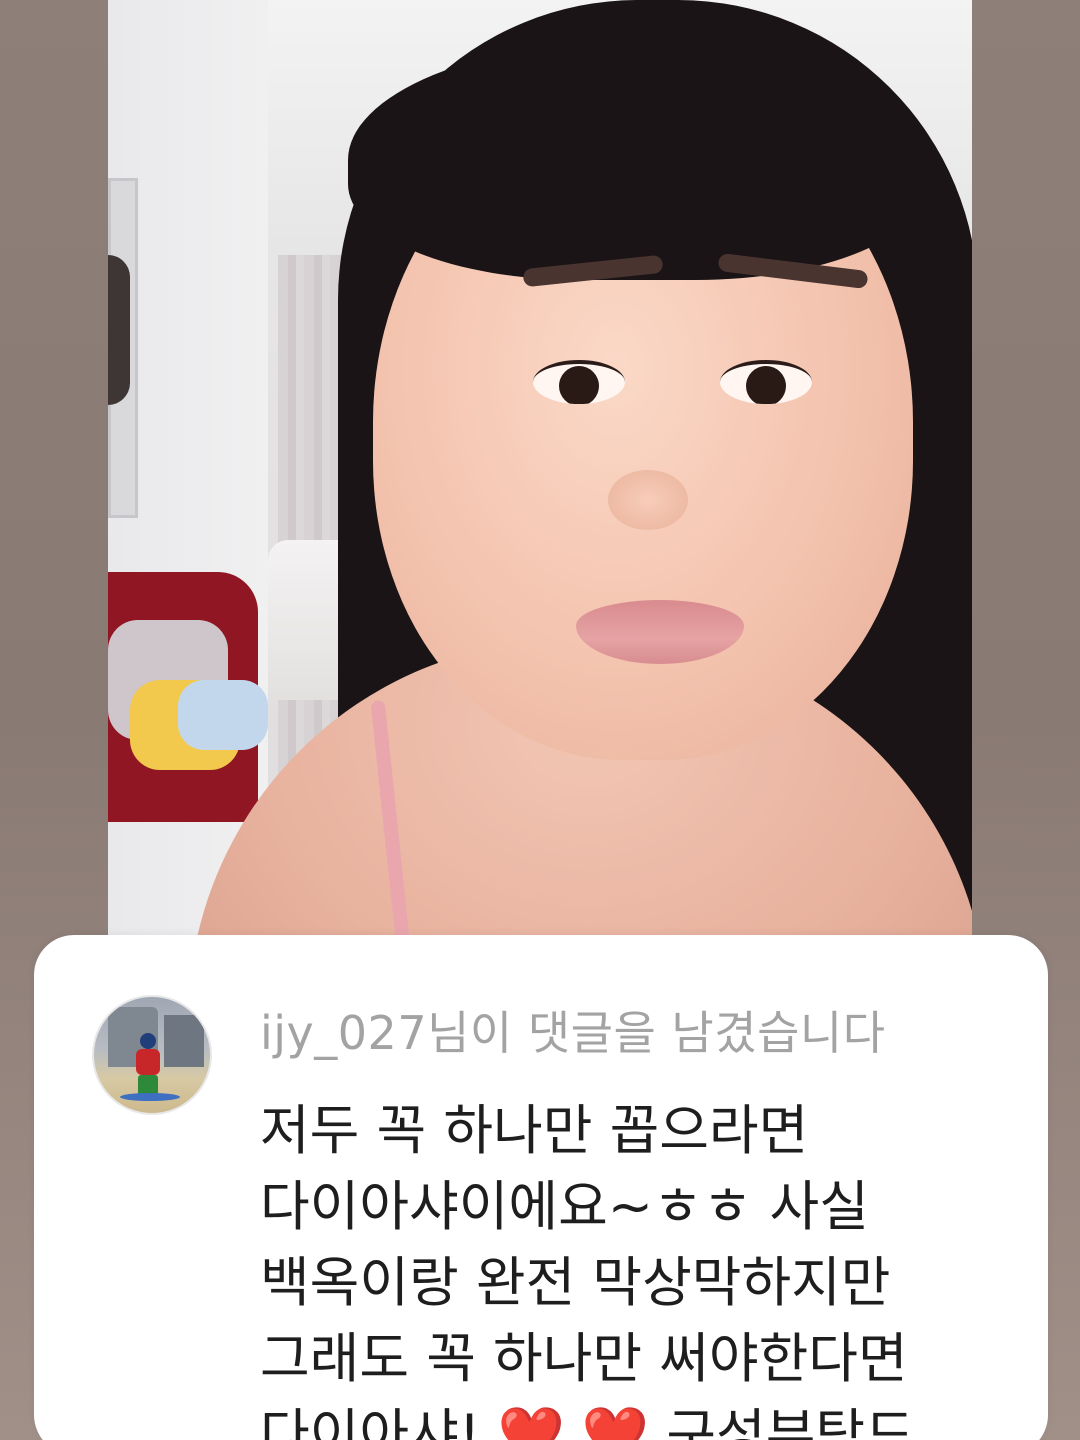 The height and width of the screenshot is (1440, 1080). I want to click on comment-notice: ijy_027님이 댓글을 남겼습니다, so click(573, 1033).